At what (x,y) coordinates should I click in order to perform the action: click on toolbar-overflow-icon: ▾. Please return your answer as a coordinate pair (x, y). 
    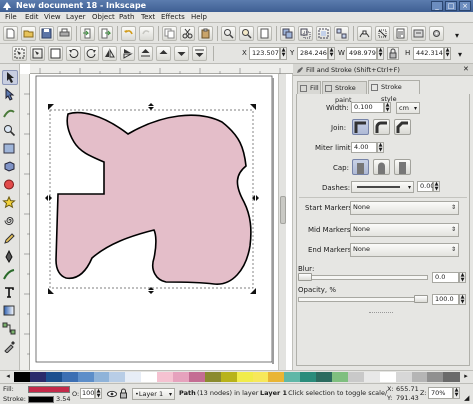
    Looking at the image, I should click on (457, 35).